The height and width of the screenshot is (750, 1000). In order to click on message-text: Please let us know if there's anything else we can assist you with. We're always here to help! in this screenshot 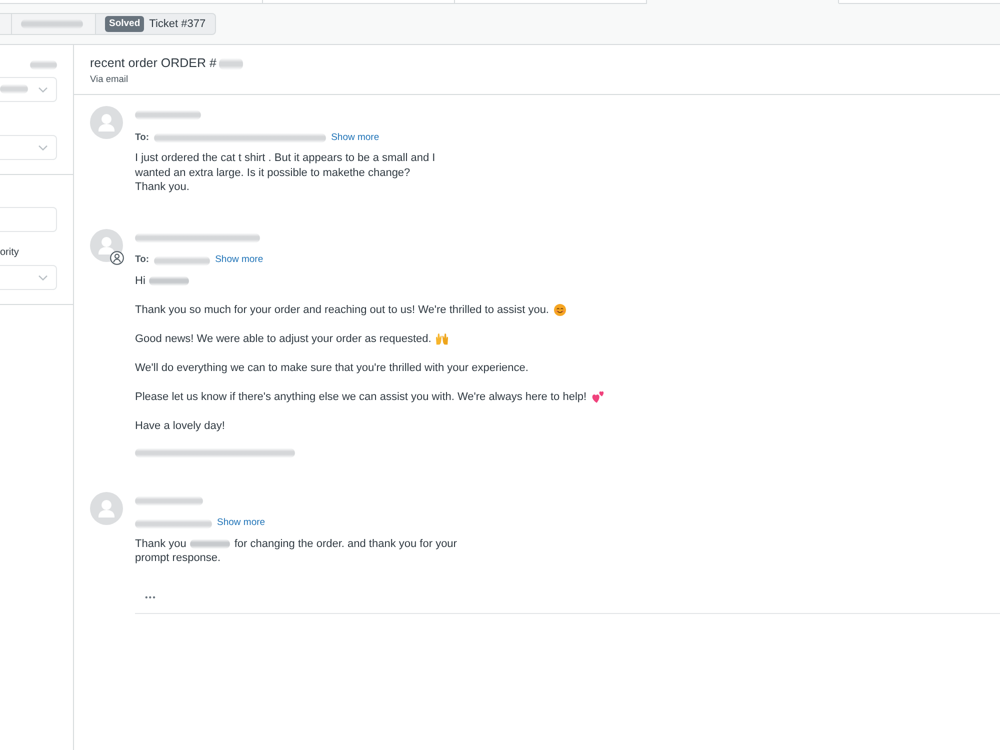, I will do `click(361, 397)`.